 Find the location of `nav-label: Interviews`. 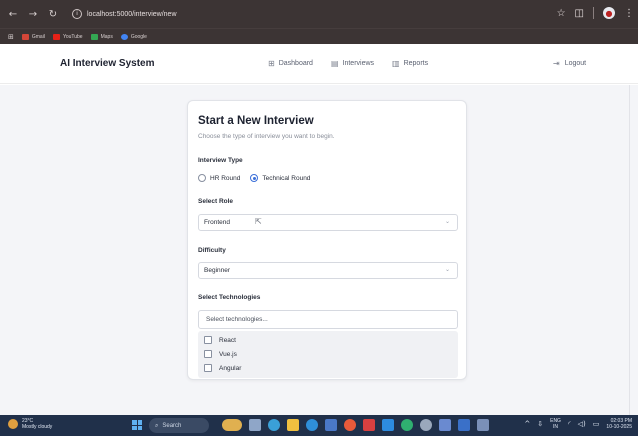

nav-label: Interviews is located at coordinates (358, 63).